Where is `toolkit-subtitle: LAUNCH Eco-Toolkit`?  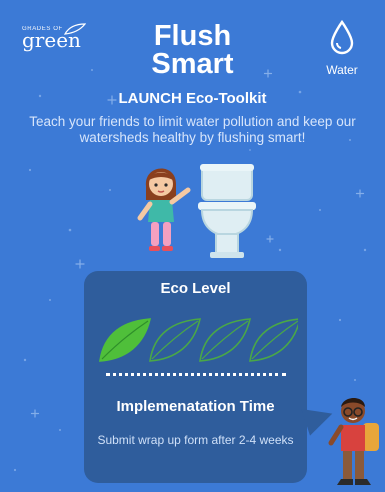 toolkit-subtitle: LAUNCH Eco-Toolkit is located at coordinates (192, 98).